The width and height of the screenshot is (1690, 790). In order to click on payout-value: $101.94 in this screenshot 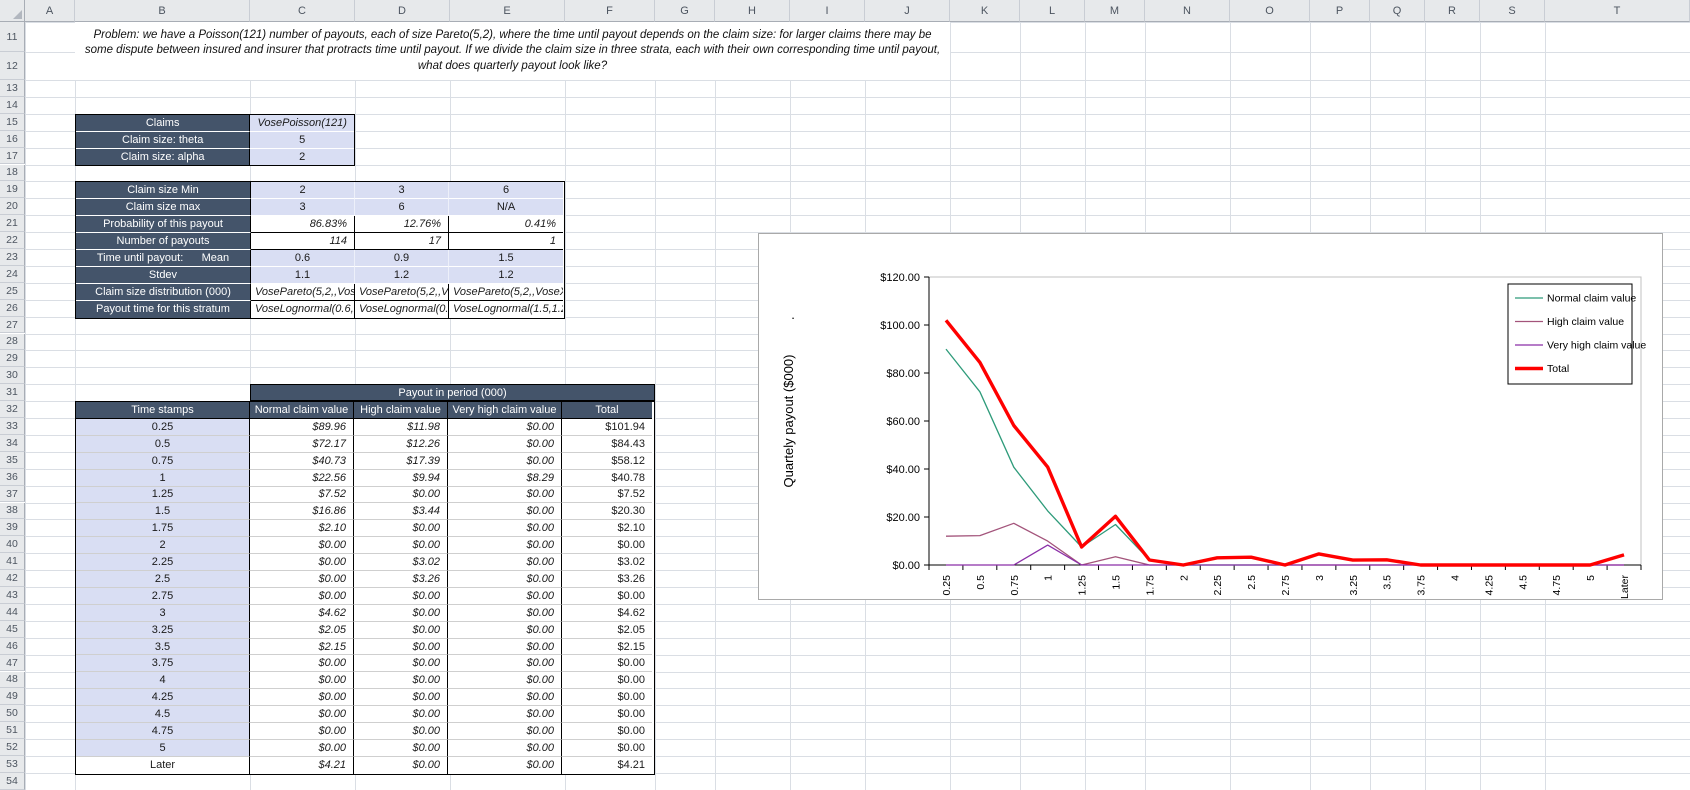, I will do `click(607, 427)`.